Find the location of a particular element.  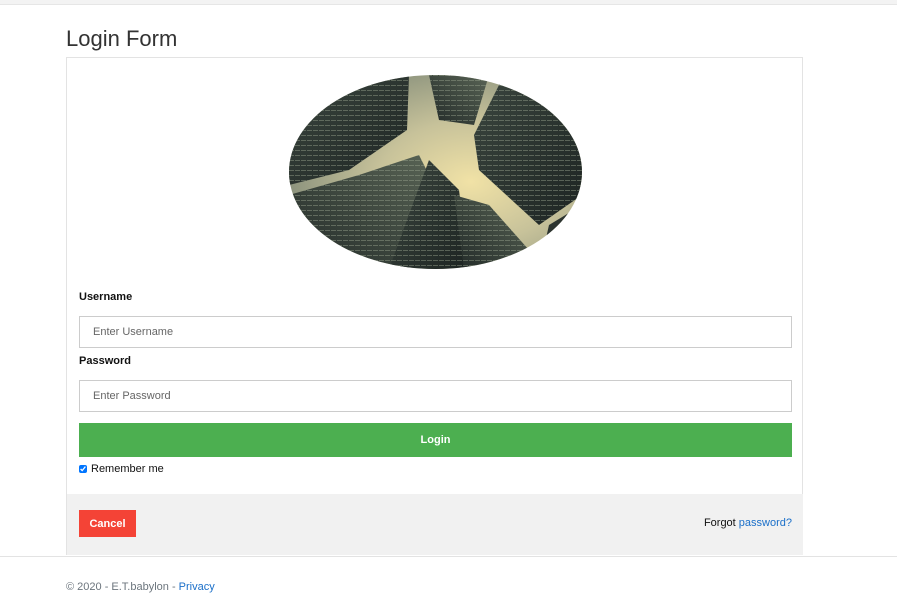

page-footer: © 2020 - E.T.babylon - Privacy is located at coordinates (140, 587).